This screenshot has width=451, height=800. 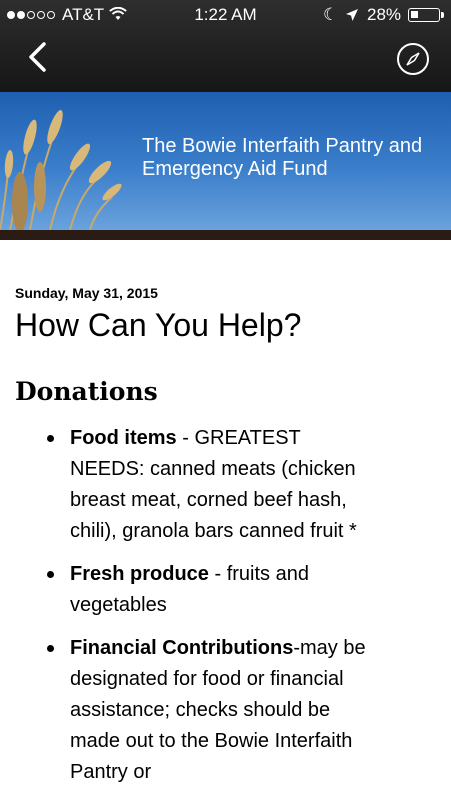 I want to click on compass-button, so click(x=413, y=59).